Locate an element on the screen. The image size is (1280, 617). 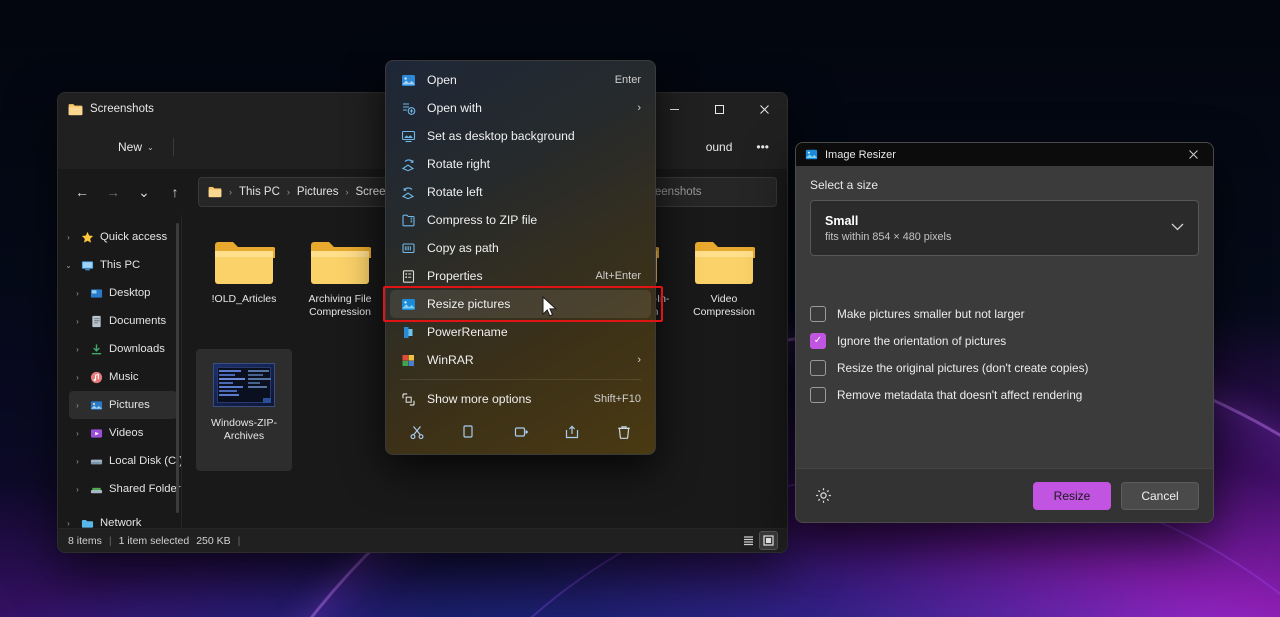
menu-item-properties: Properties Alt+Enter is located at coordinates (520, 276).